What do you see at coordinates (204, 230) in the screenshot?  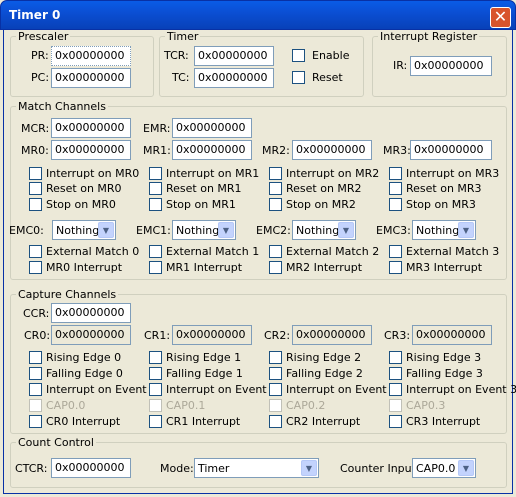 I see `emc1-select: Nothing ▼` at bounding box center [204, 230].